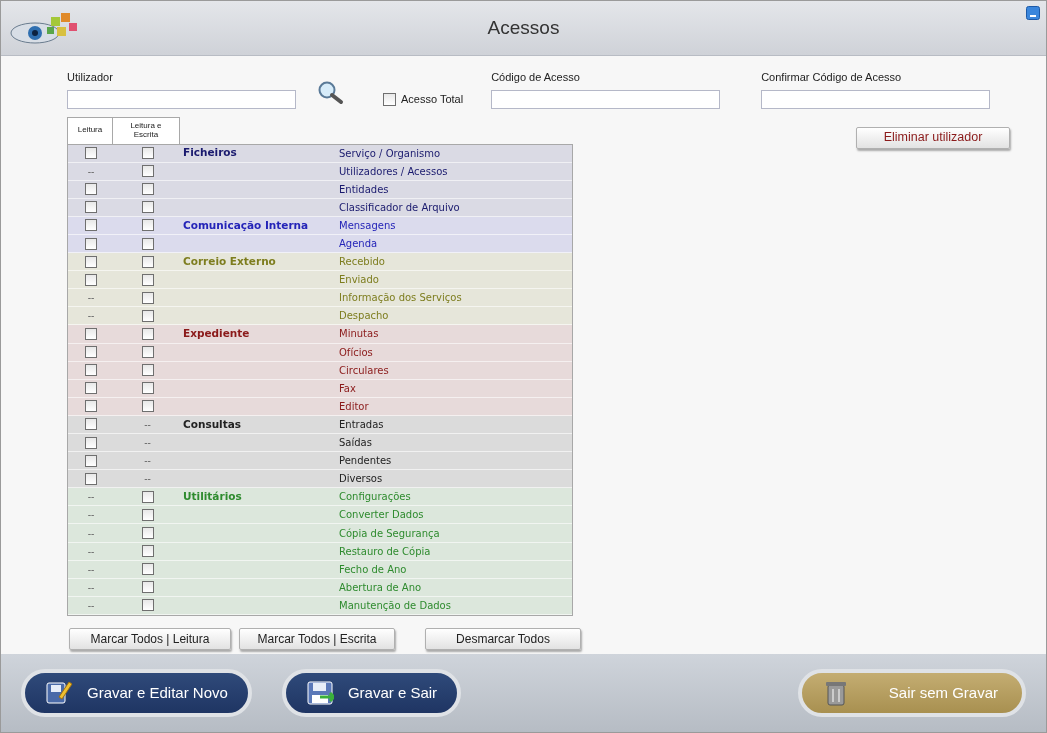  Describe the element at coordinates (1033, 13) in the screenshot. I see `minimize-button` at that location.